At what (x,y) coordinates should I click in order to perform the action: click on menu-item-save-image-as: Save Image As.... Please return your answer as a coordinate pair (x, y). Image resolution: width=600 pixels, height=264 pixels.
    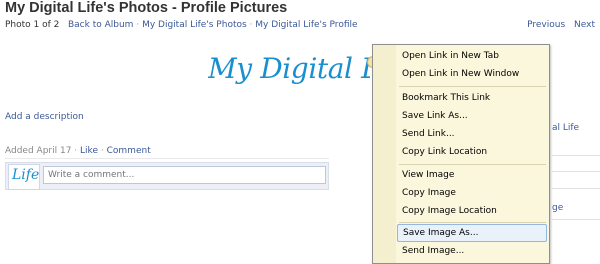
    Looking at the image, I should click on (472, 233).